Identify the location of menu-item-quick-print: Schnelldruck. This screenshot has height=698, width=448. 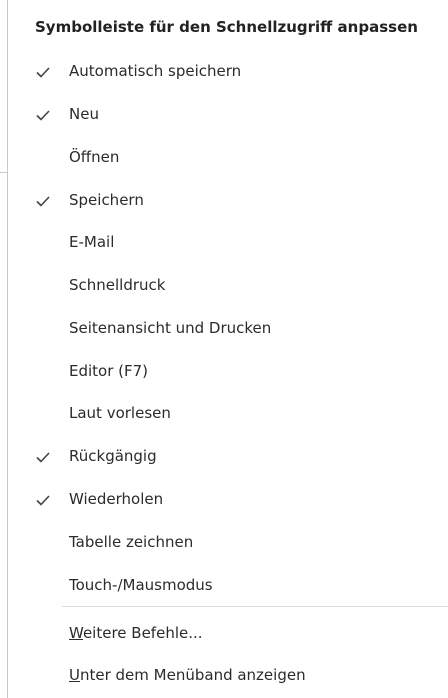
(228, 286).